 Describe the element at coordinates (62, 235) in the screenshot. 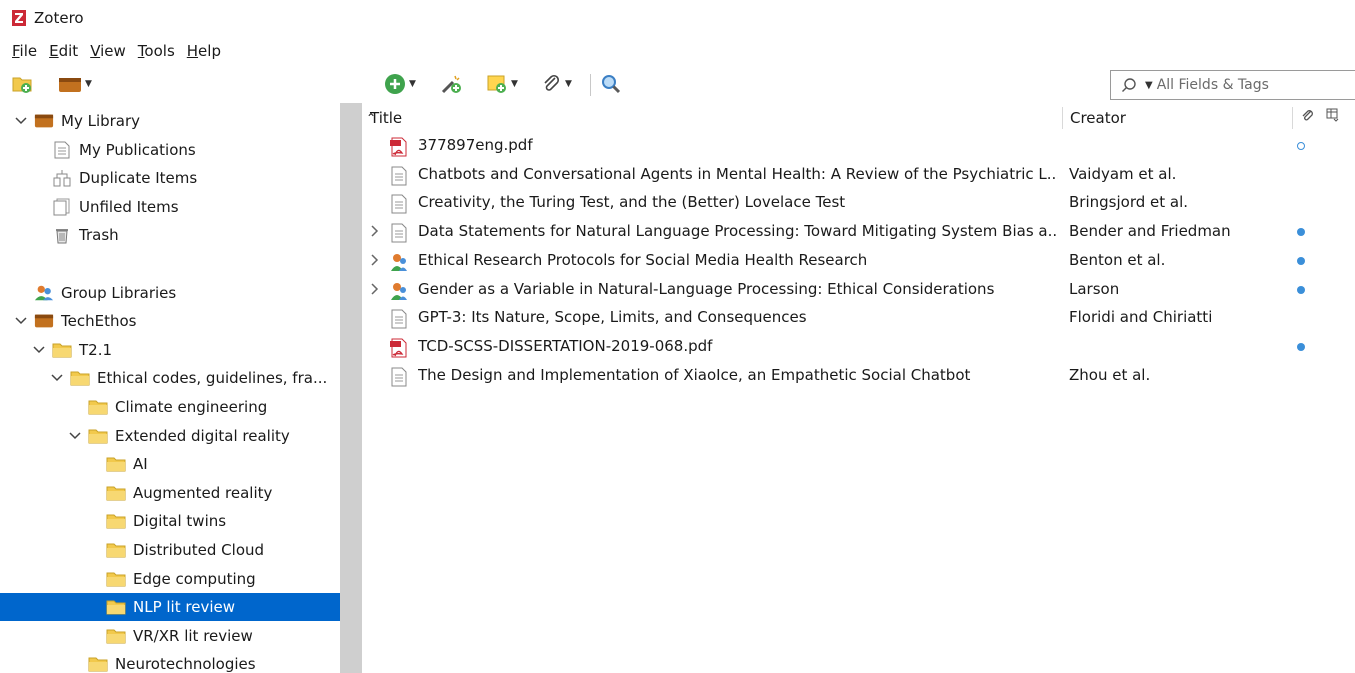

I see `trash-icon` at that location.